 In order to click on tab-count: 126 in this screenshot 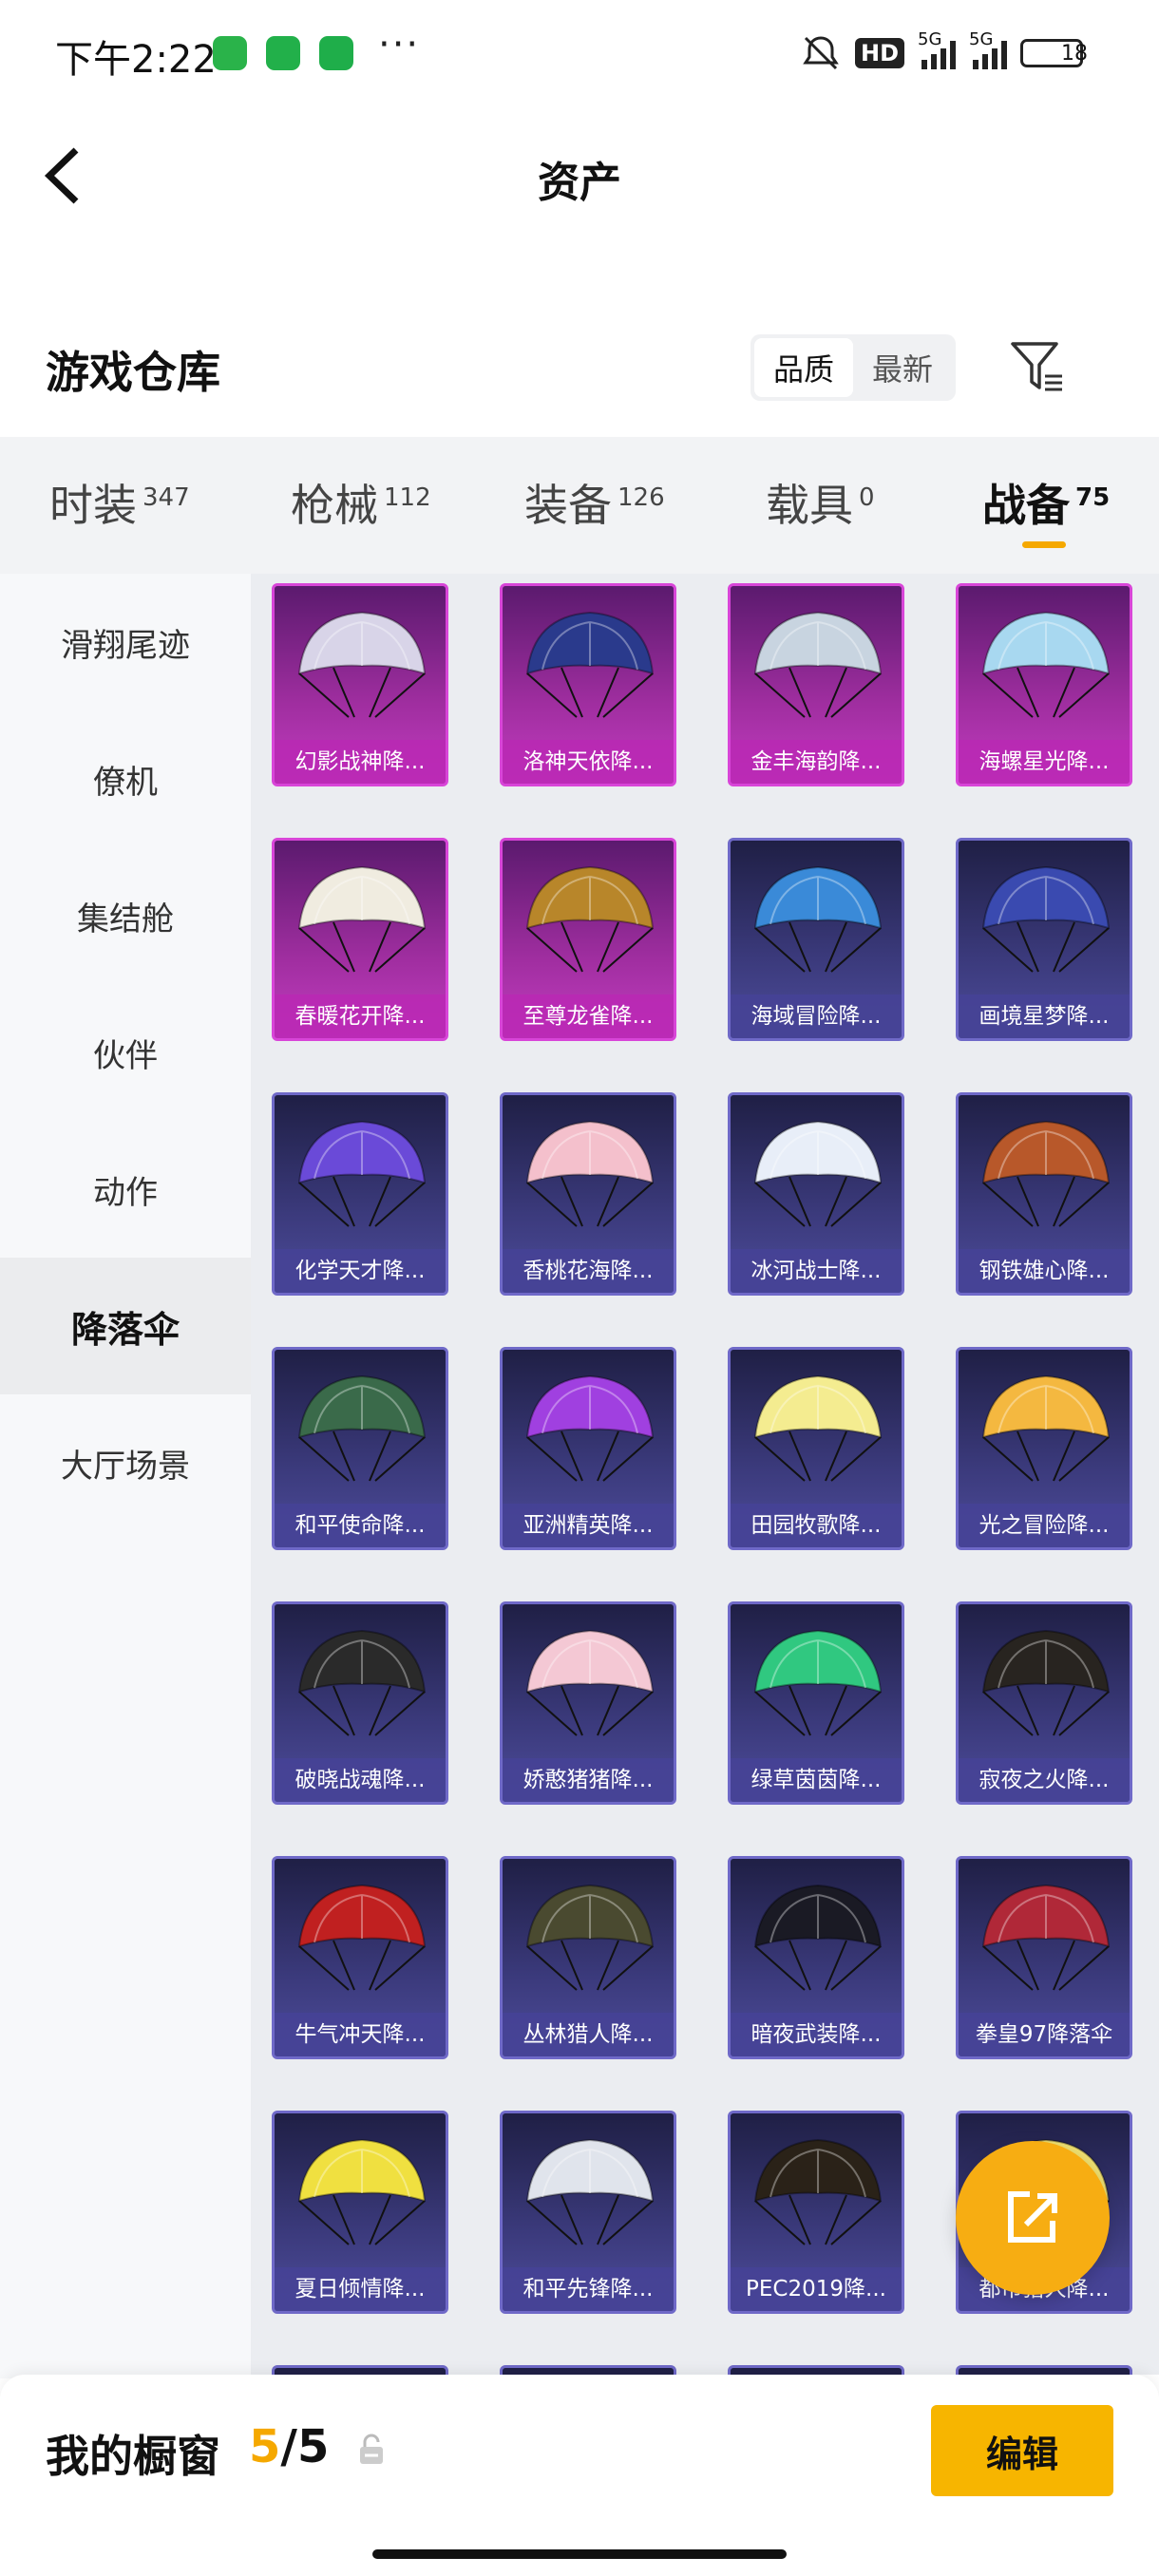, I will do `click(641, 497)`.